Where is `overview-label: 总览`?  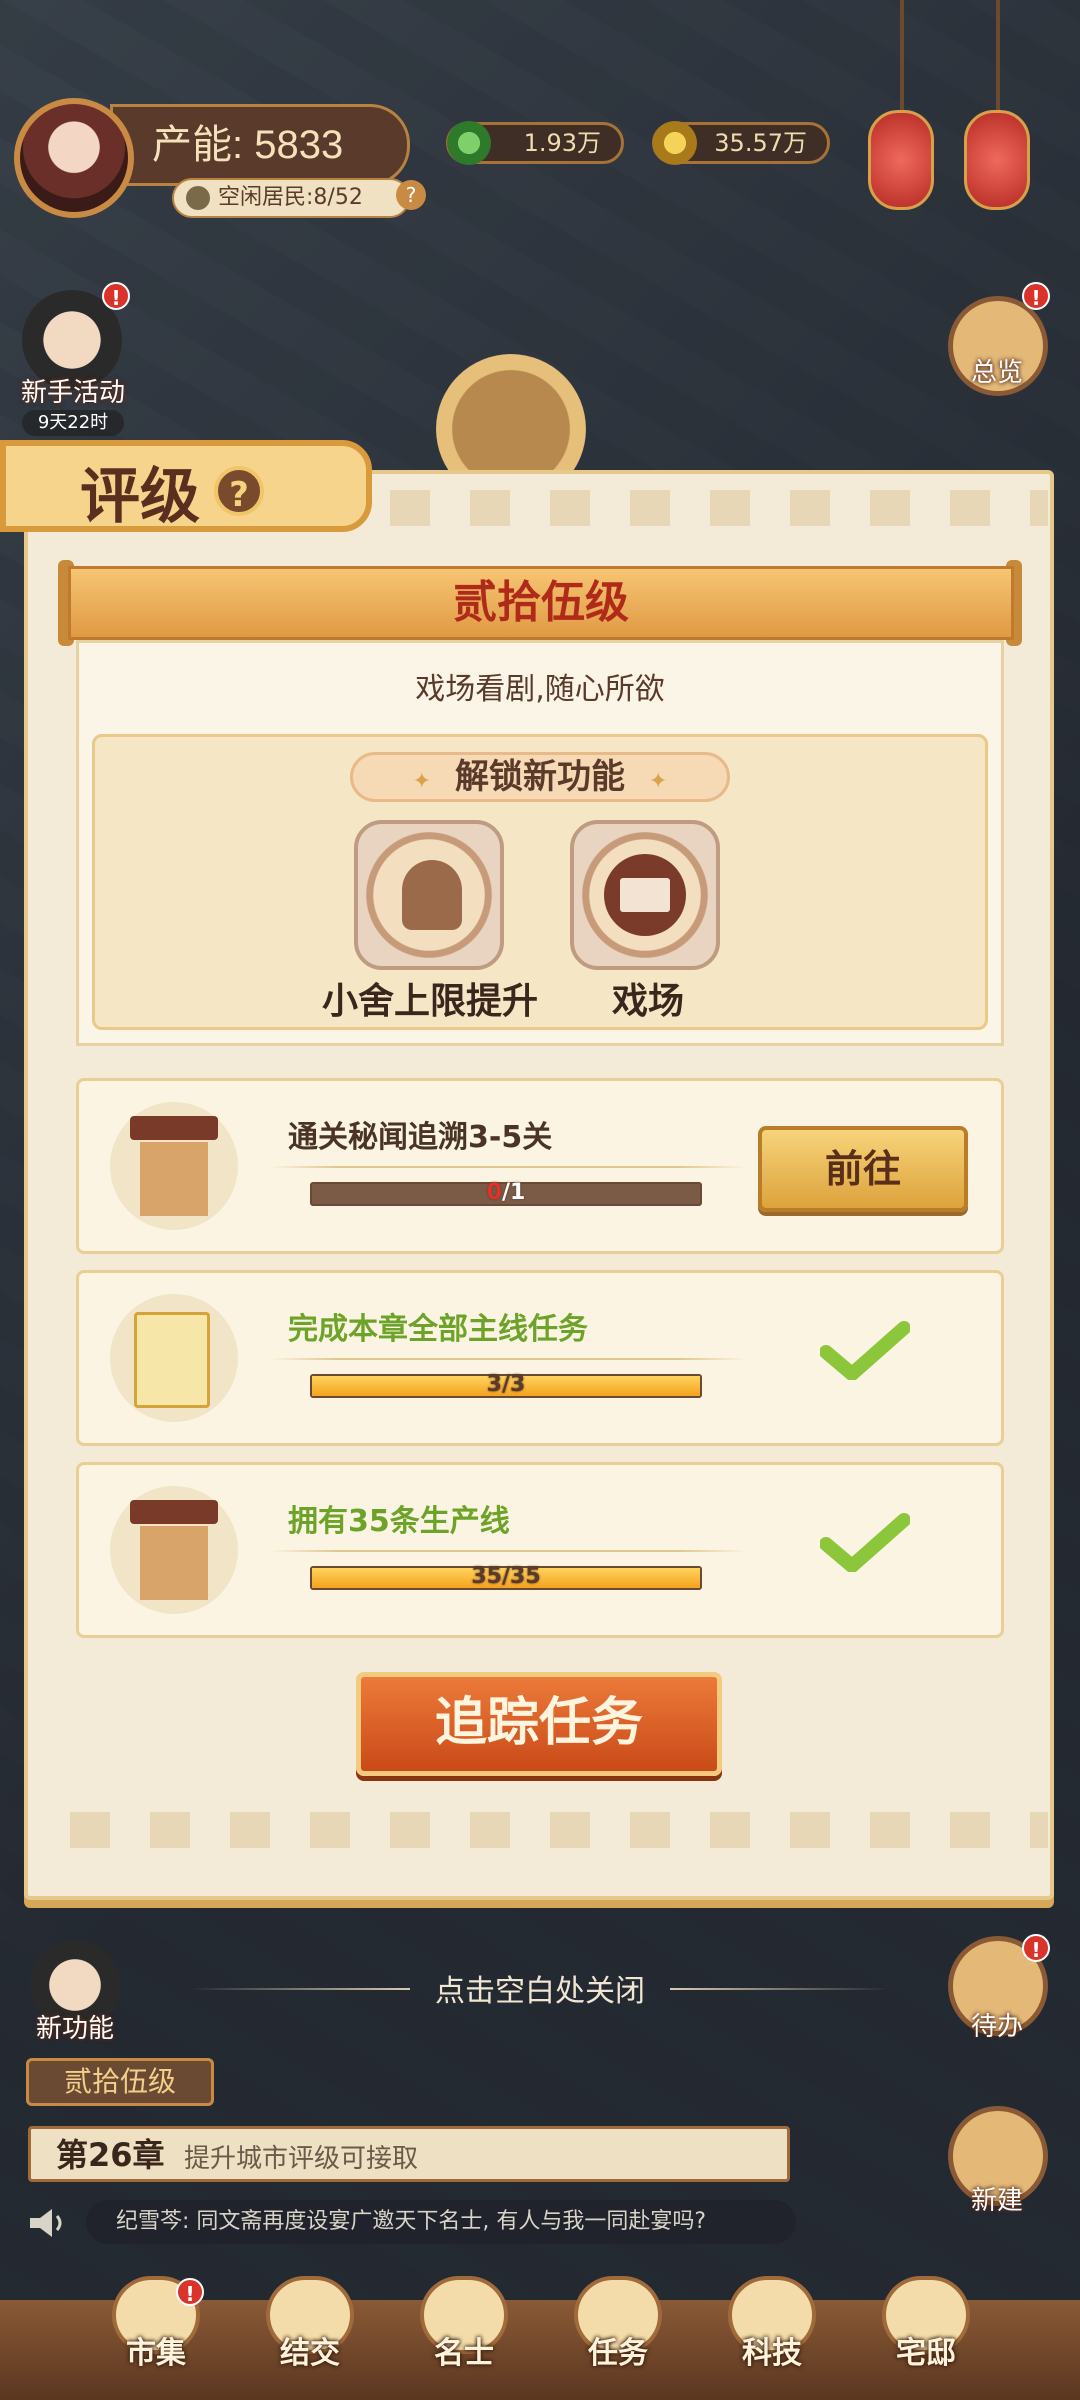 overview-label: 总览 is located at coordinates (996, 373).